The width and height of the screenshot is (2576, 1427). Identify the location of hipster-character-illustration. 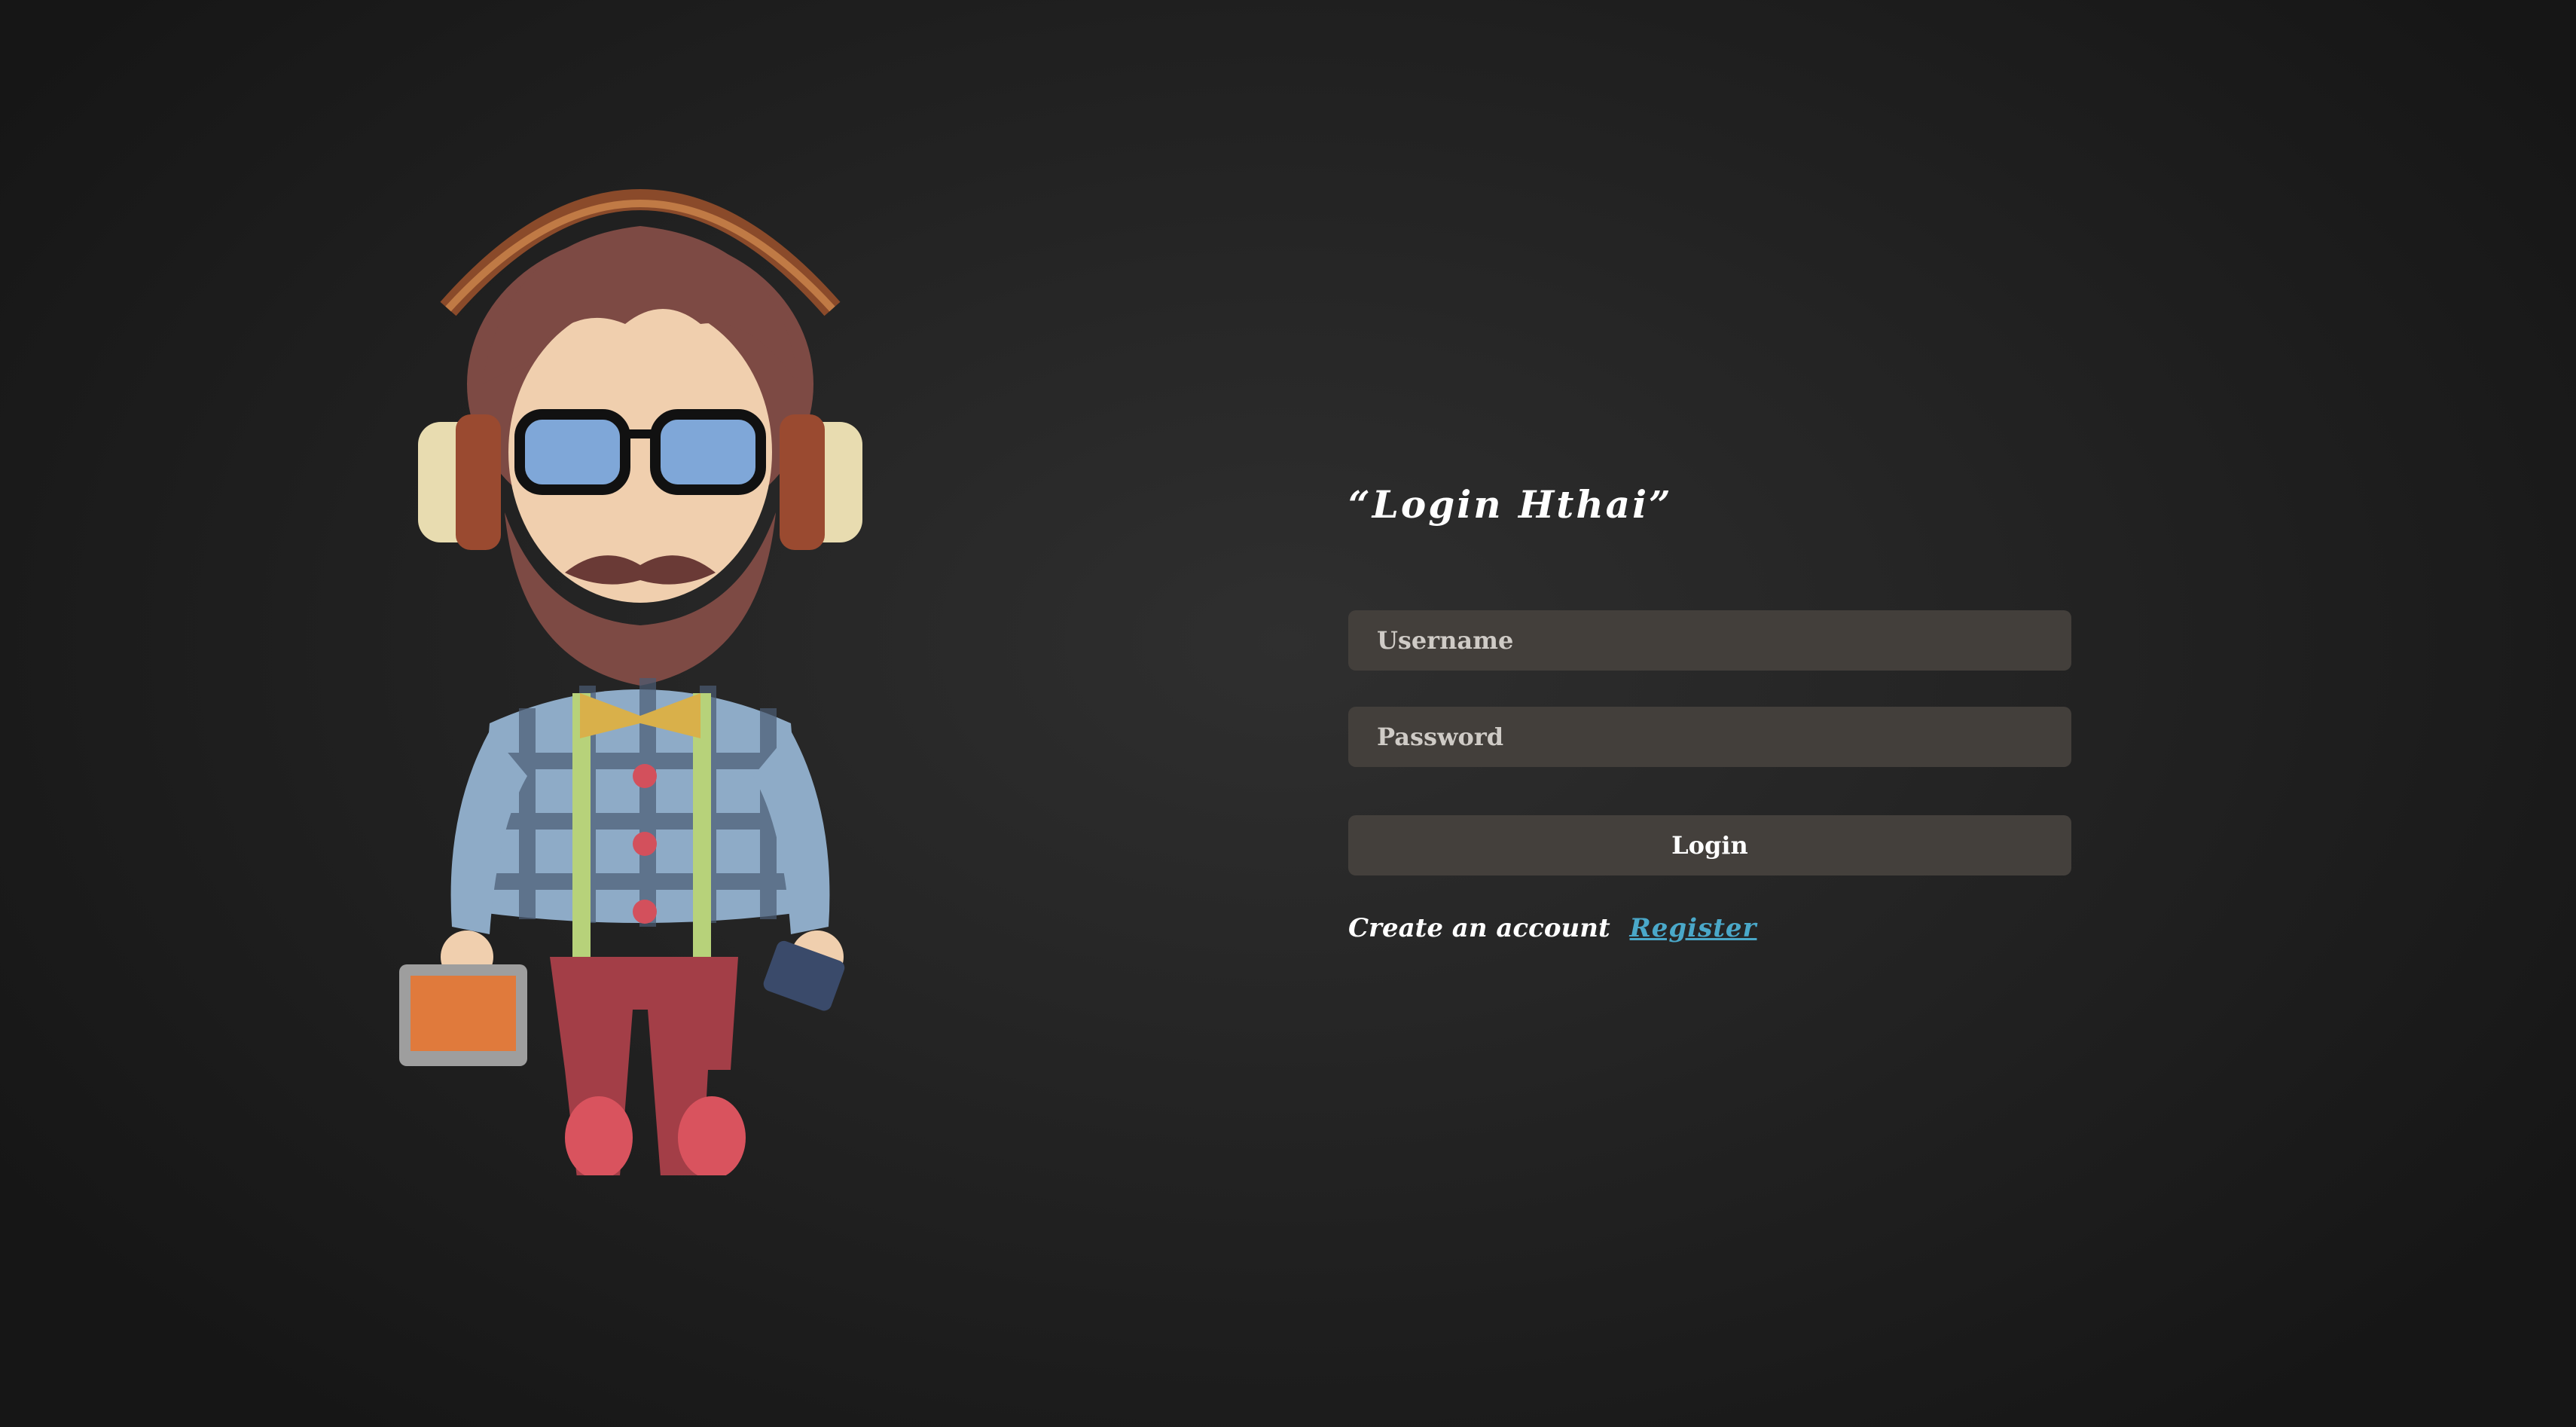
(641, 655).